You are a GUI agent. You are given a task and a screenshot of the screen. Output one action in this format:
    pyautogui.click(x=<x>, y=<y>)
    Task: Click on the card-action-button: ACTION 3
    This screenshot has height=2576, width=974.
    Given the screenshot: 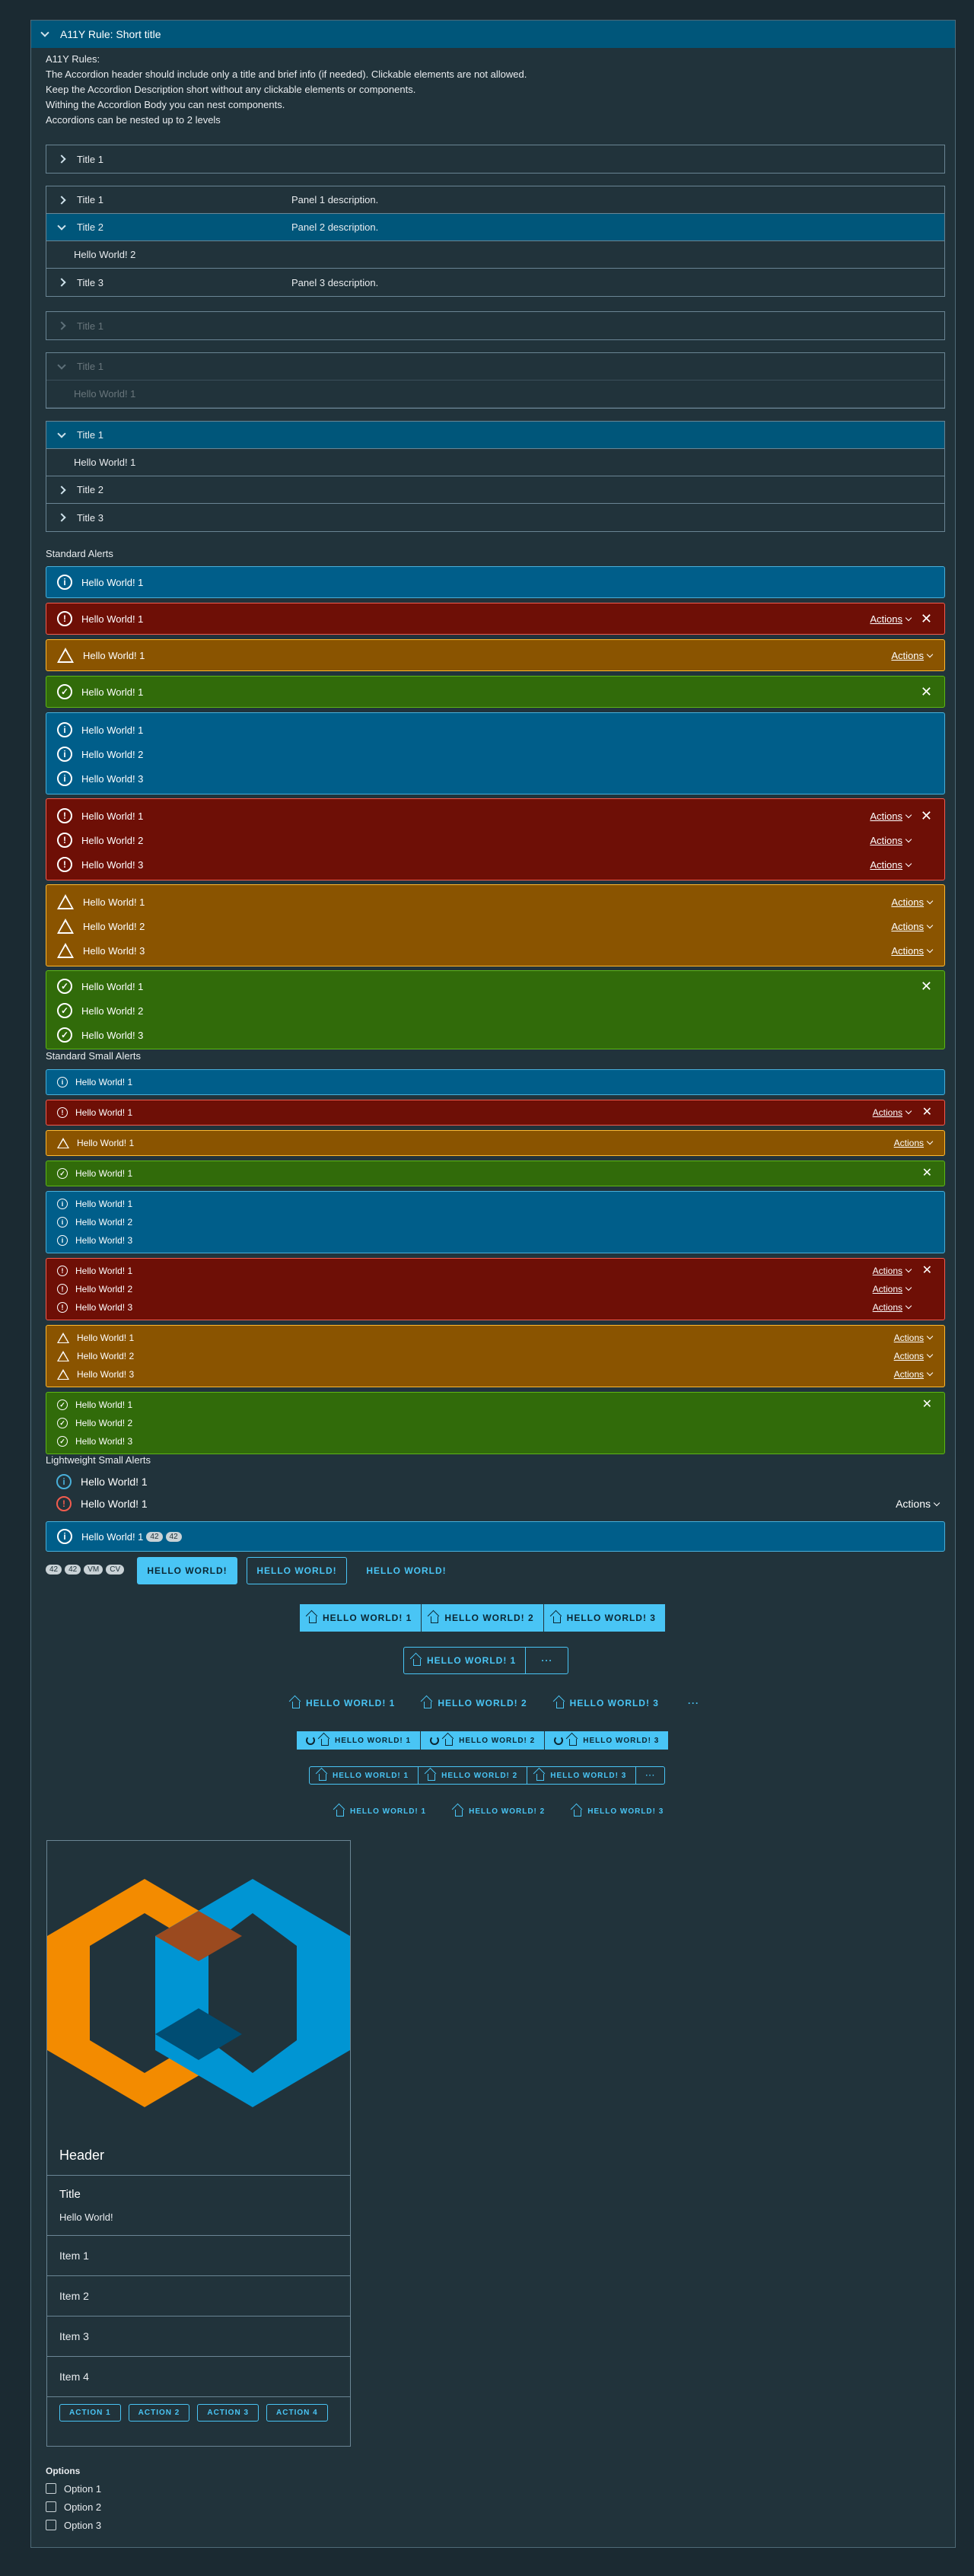 What is the action you would take?
    pyautogui.click(x=228, y=2412)
    